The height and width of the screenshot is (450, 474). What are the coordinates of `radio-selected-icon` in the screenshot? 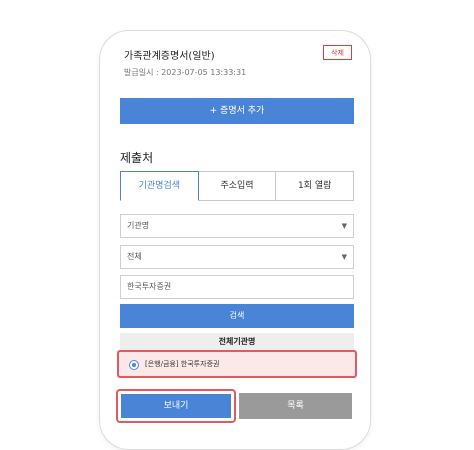 It's located at (134, 365).